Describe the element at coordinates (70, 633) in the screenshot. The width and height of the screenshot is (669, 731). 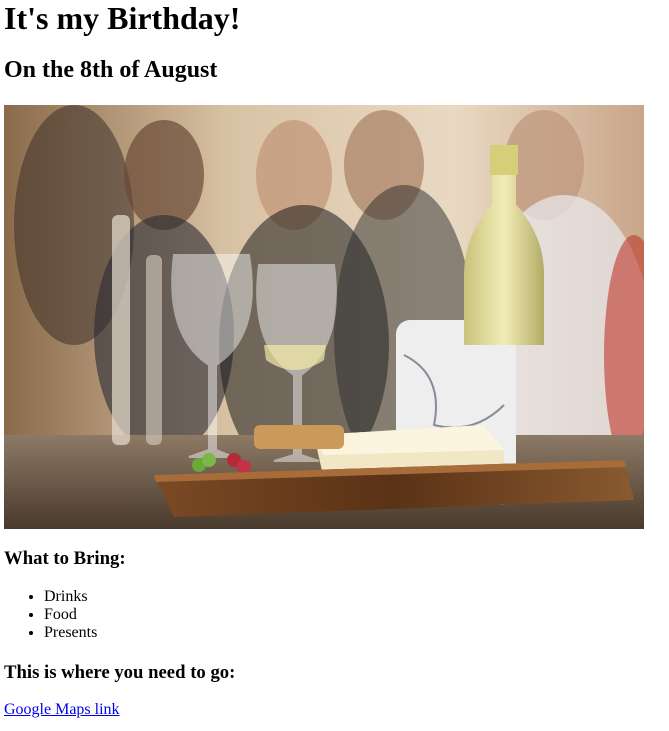
I see `list-item: Presents` at that location.